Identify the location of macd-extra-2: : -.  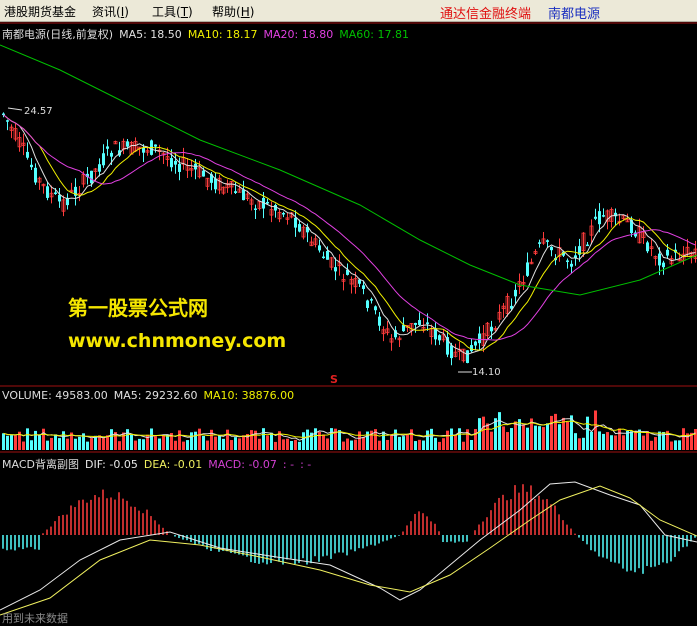
(306, 464).